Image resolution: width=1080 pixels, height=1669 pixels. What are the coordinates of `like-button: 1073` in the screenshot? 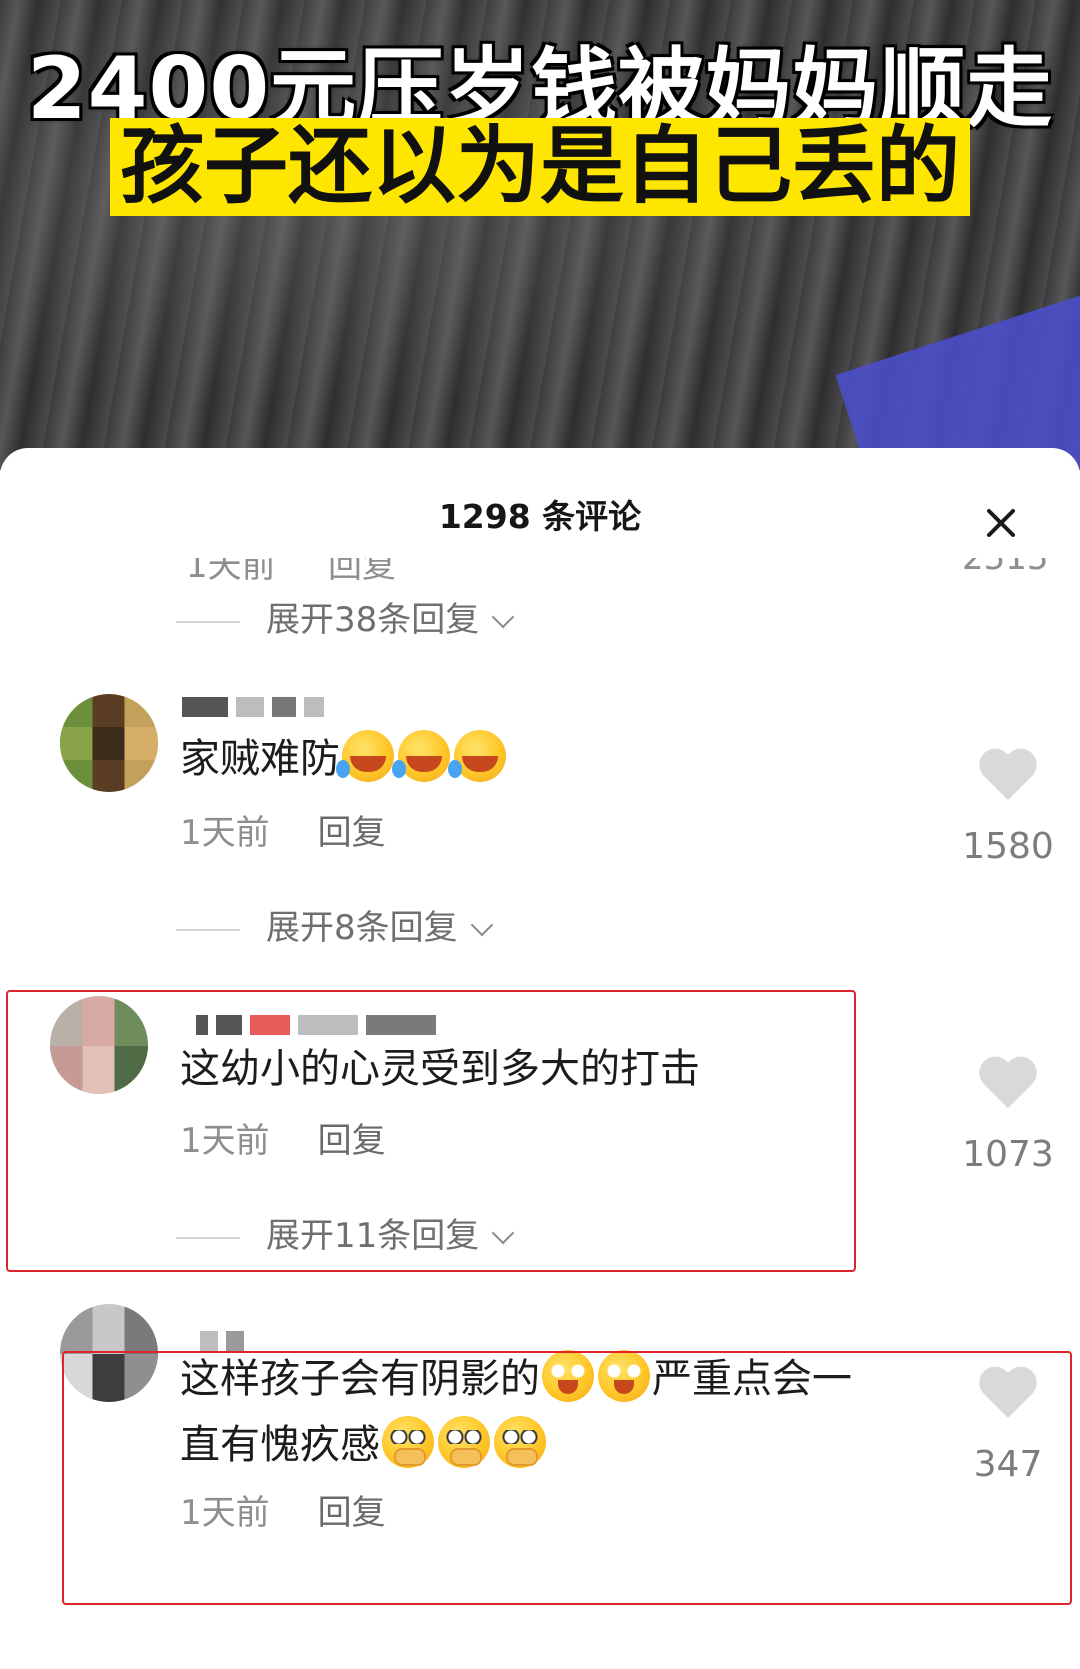 It's located at (1008, 1116).